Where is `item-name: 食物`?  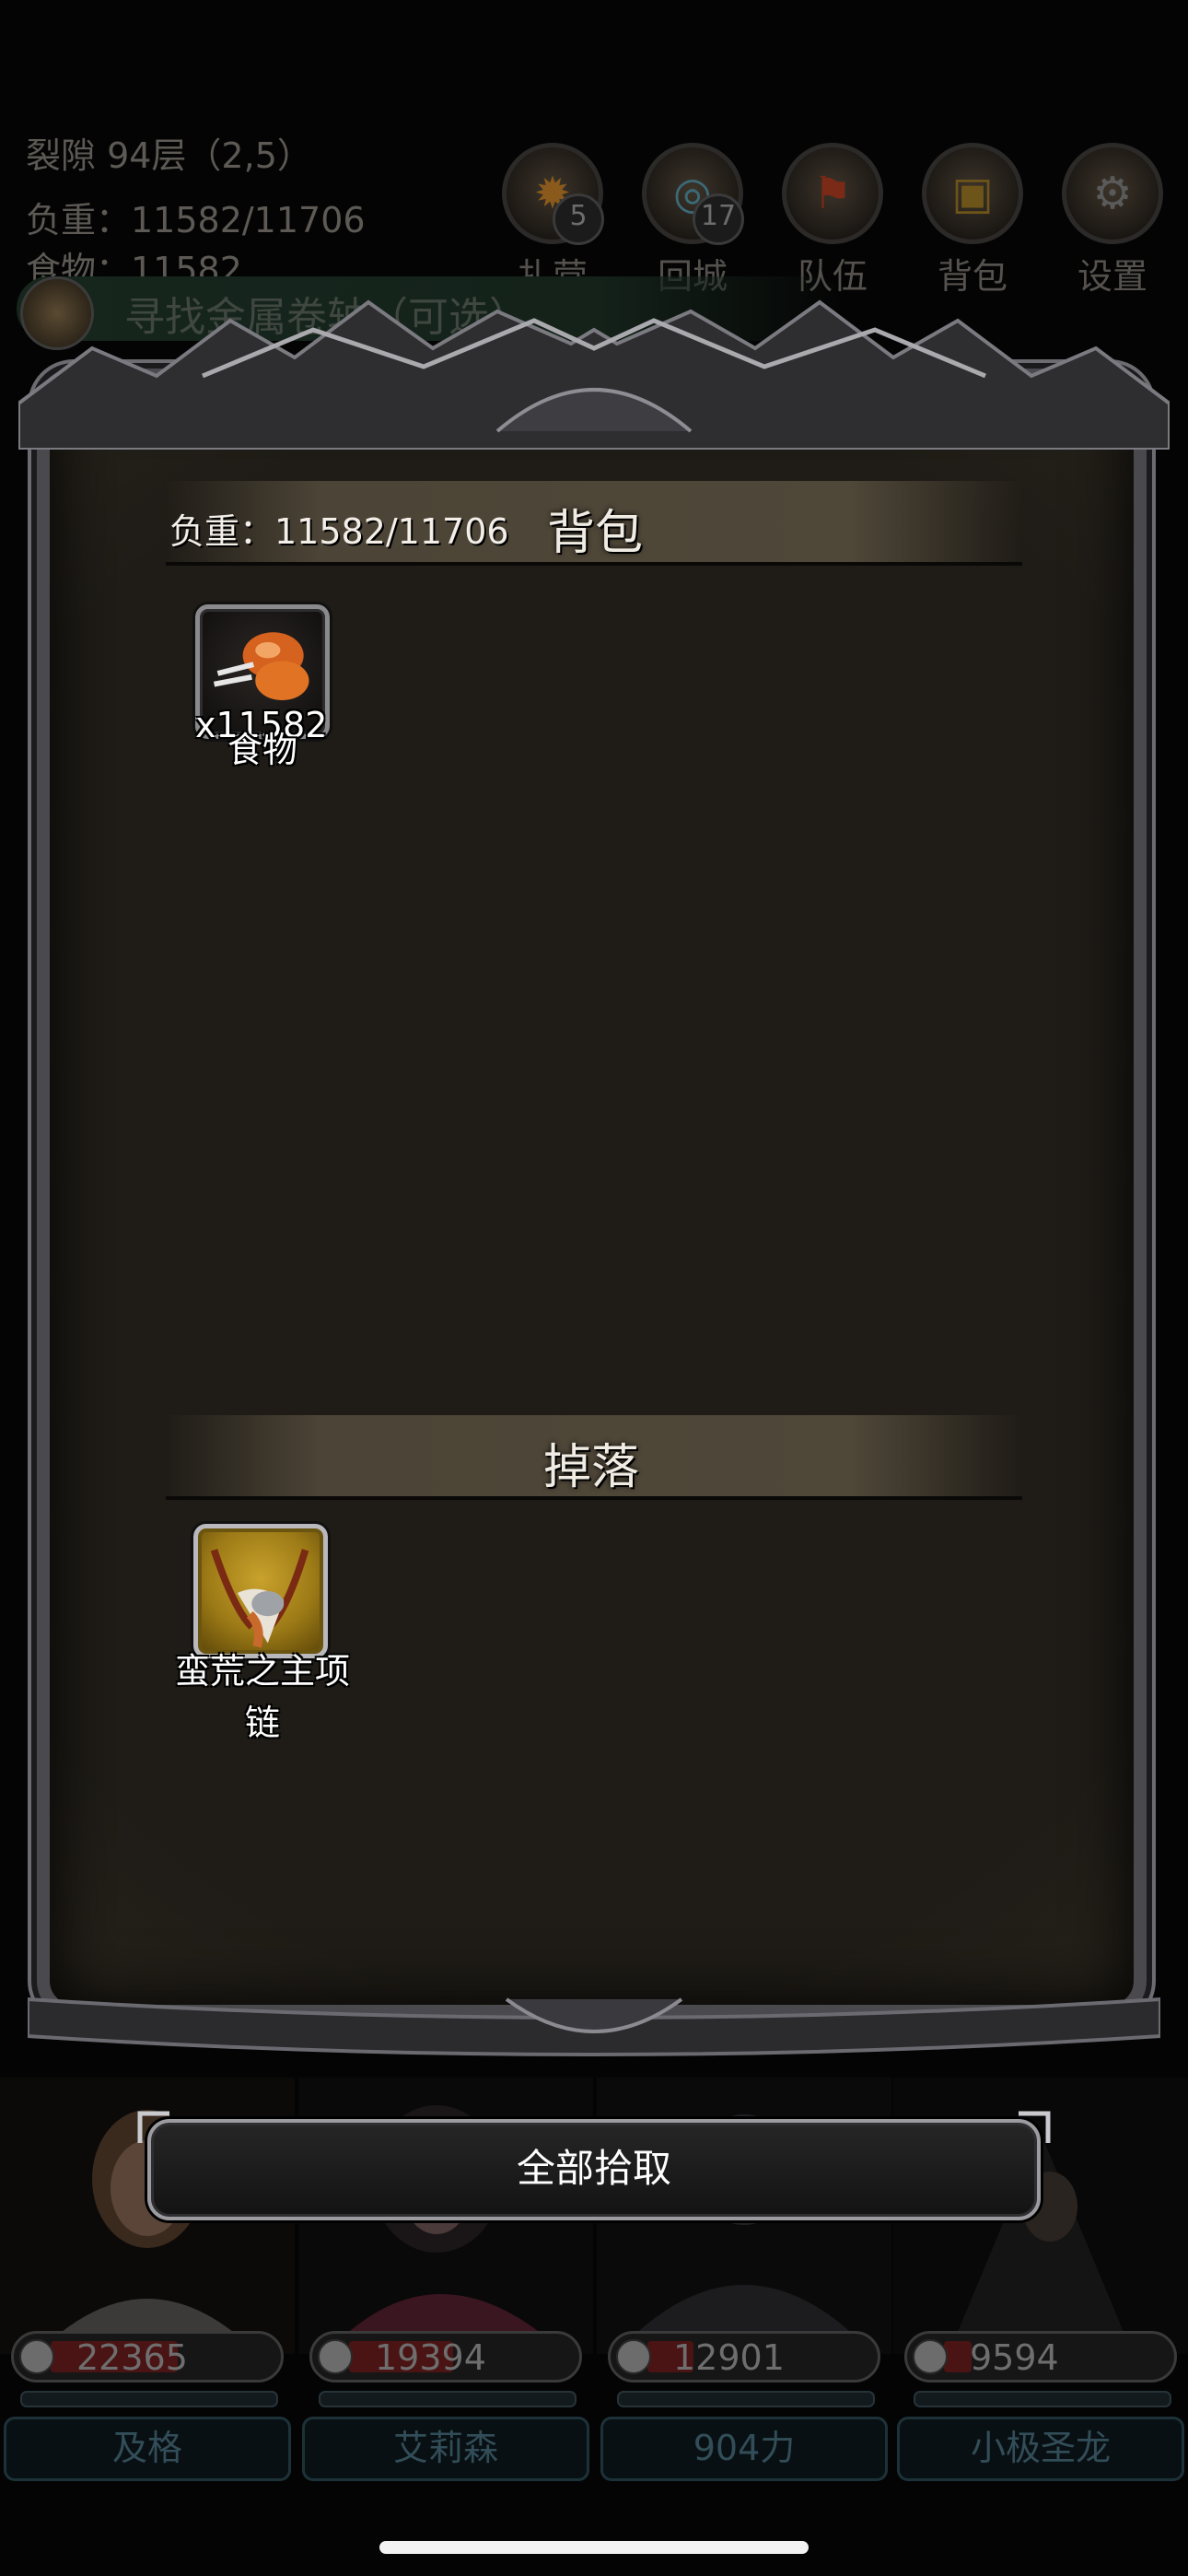 item-name: 食物 is located at coordinates (262, 750).